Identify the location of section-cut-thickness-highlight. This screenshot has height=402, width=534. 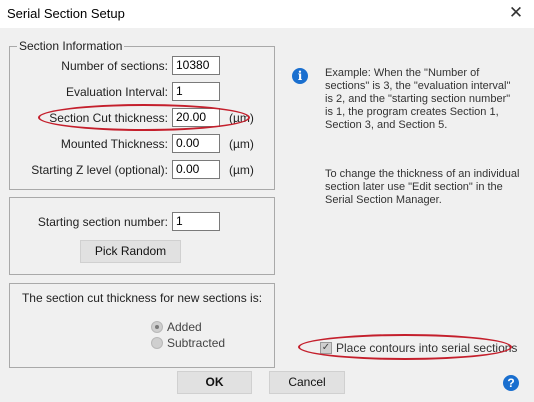
(144, 117).